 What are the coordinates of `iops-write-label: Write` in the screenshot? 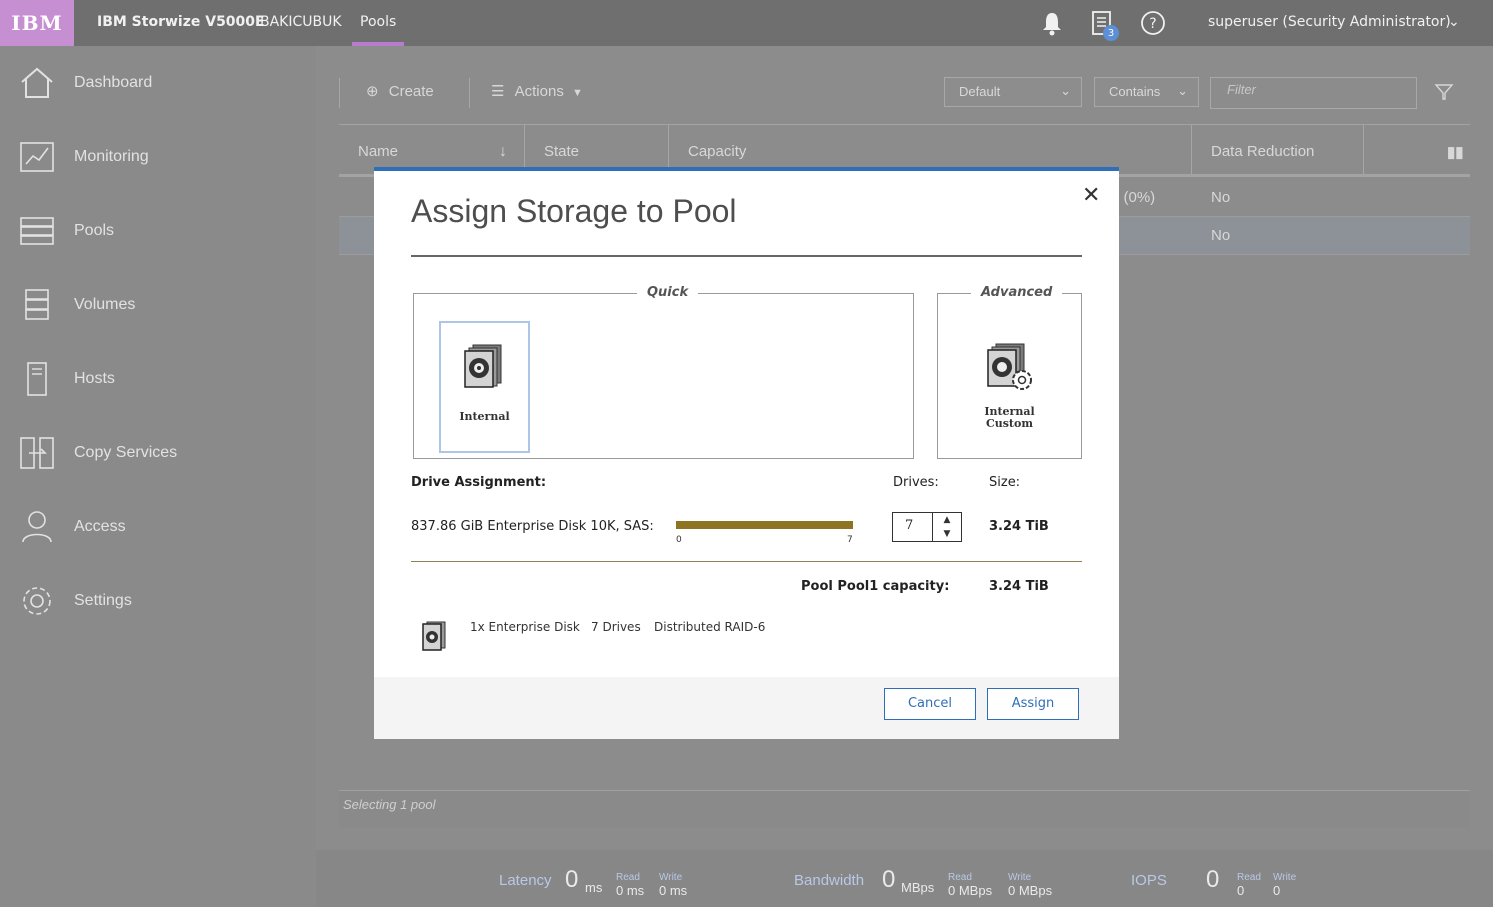 It's located at (1285, 877).